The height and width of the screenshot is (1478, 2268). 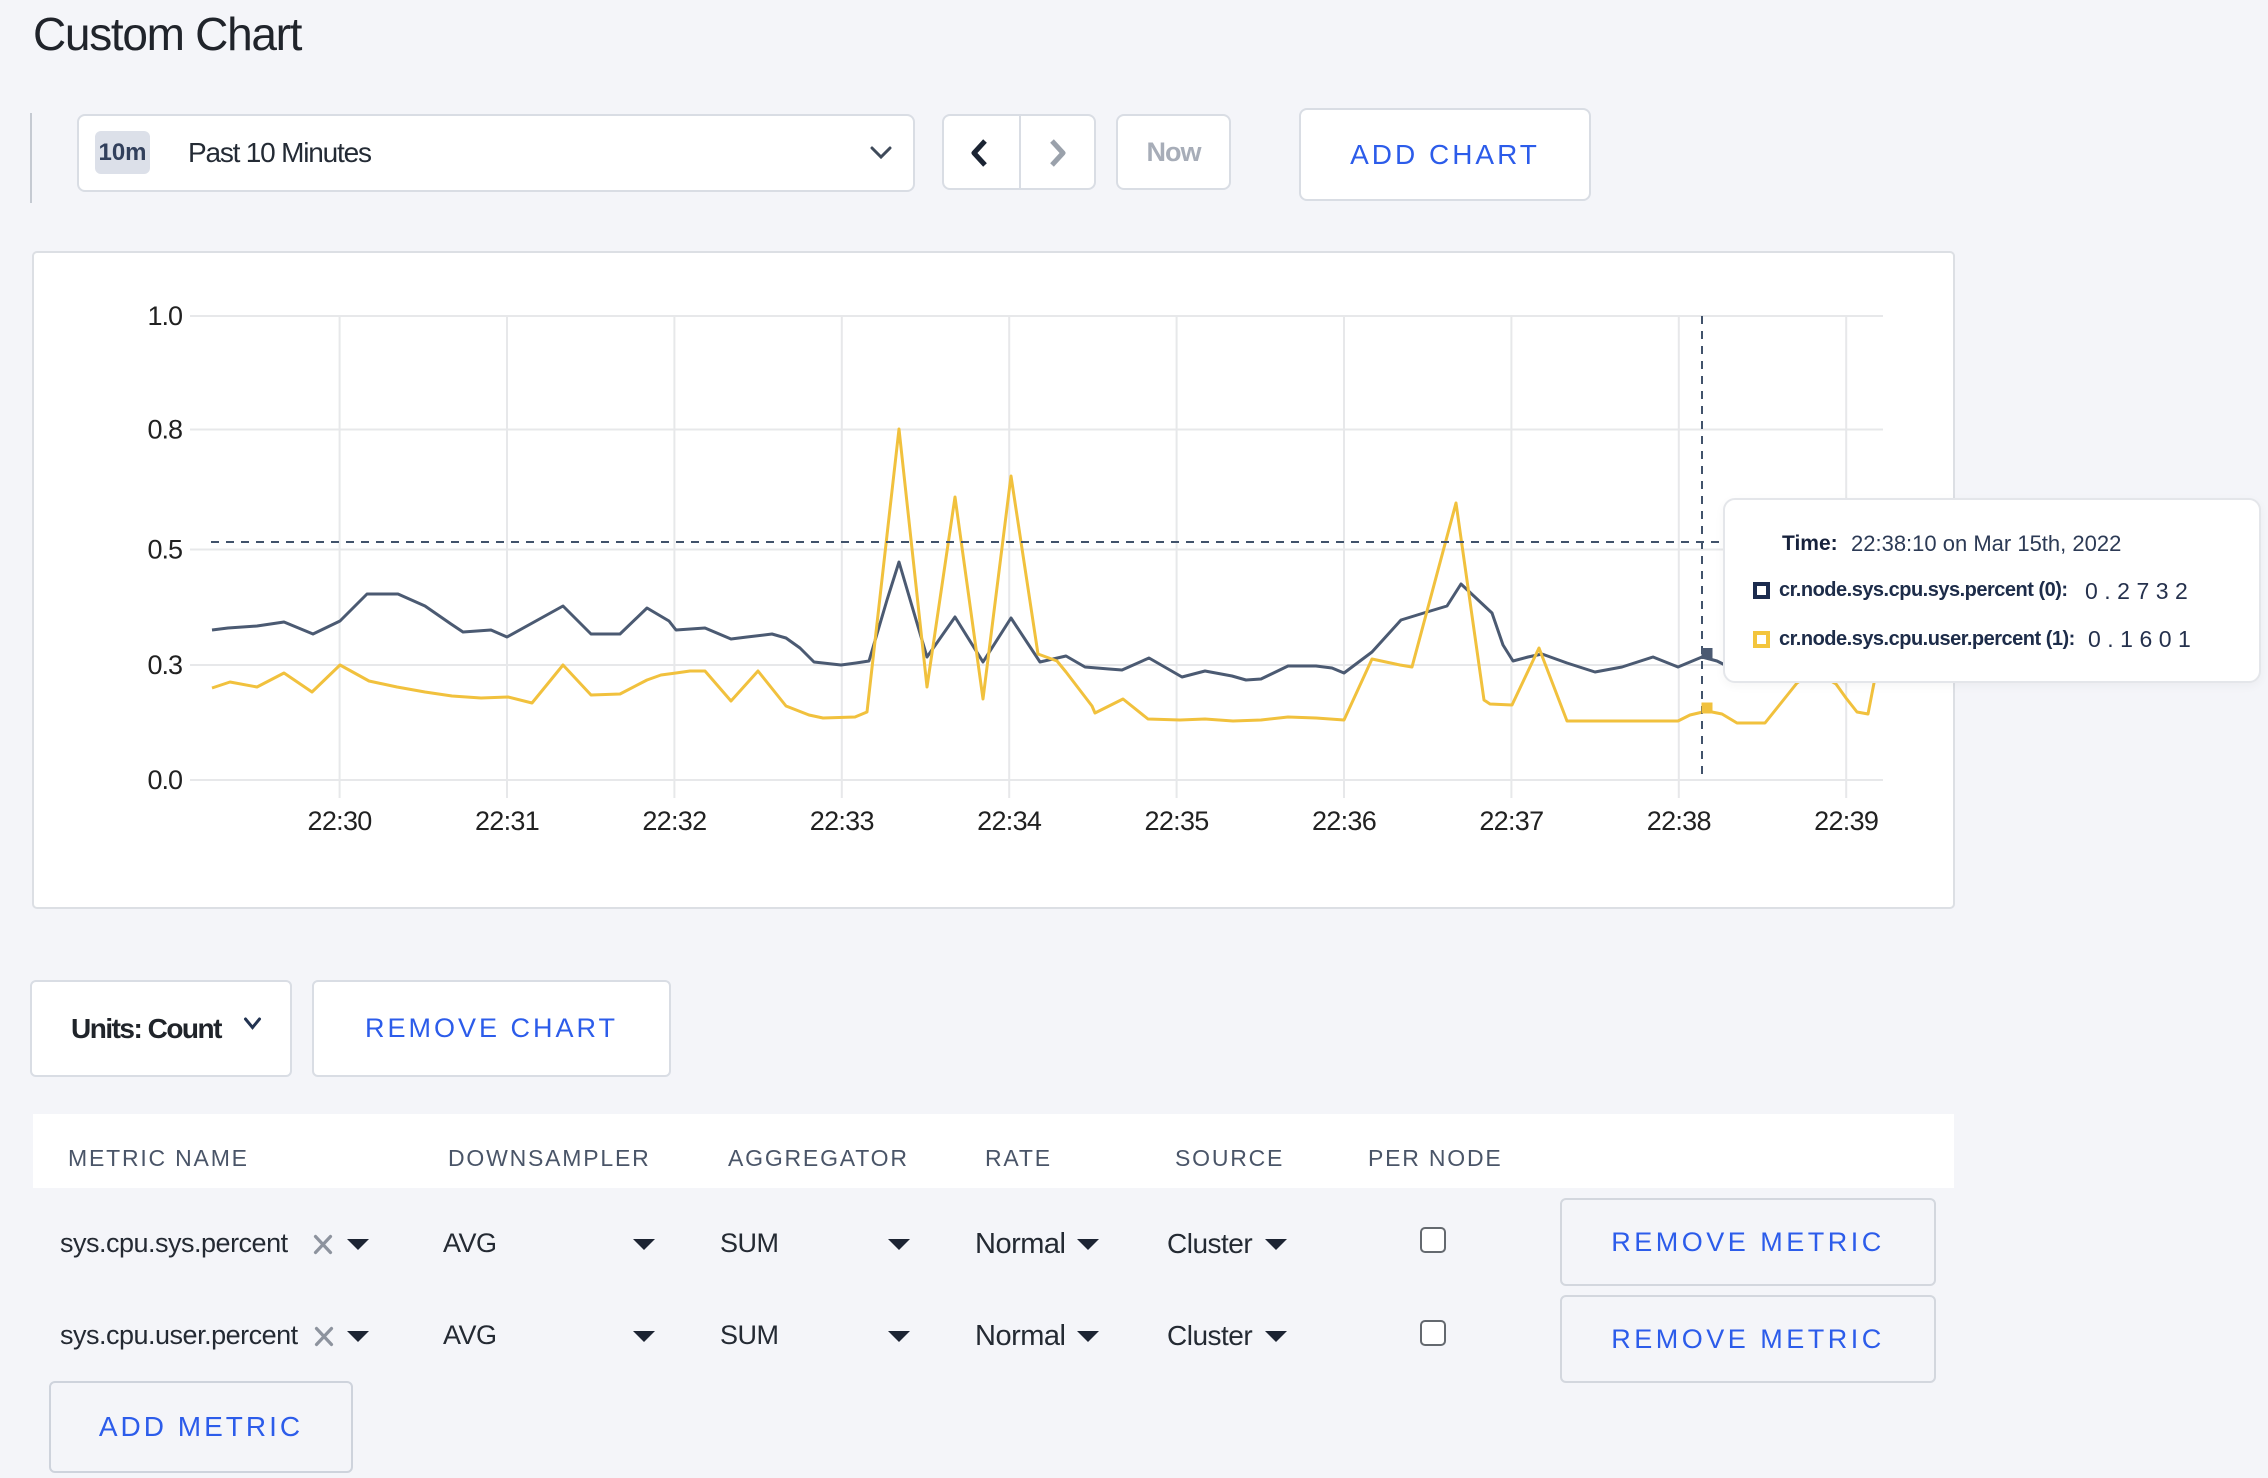 What do you see at coordinates (507, 821) in the screenshot?
I see `svg-text: 22:31` at bounding box center [507, 821].